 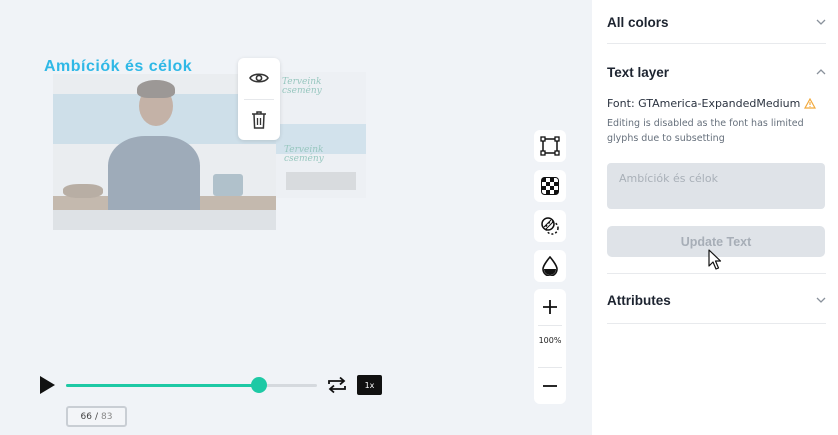 What do you see at coordinates (704, 103) in the screenshot?
I see `font-label: Font: GTAmerica-ExpandedMedium` at bounding box center [704, 103].